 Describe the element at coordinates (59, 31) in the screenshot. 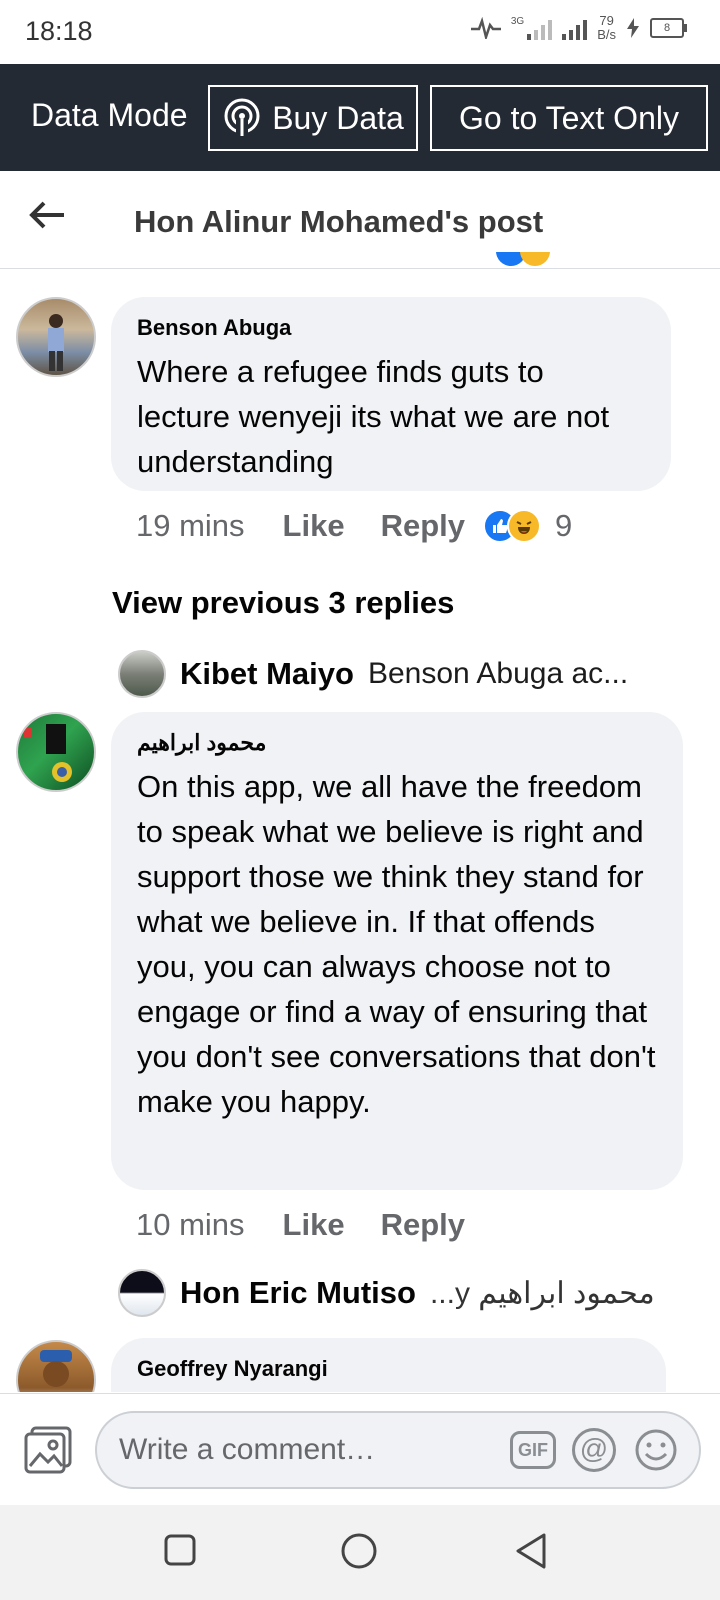

I see `status-time: 18:18` at that location.